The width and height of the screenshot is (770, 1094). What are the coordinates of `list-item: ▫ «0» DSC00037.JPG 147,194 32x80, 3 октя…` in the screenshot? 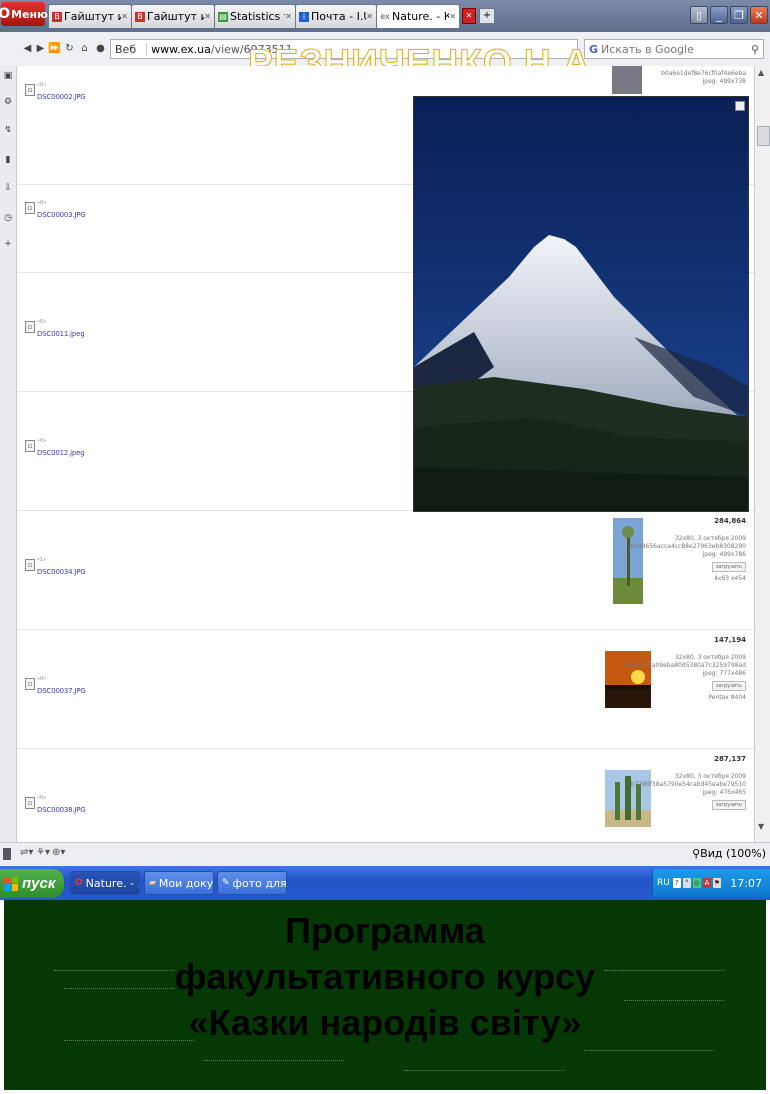 It's located at (385, 689).